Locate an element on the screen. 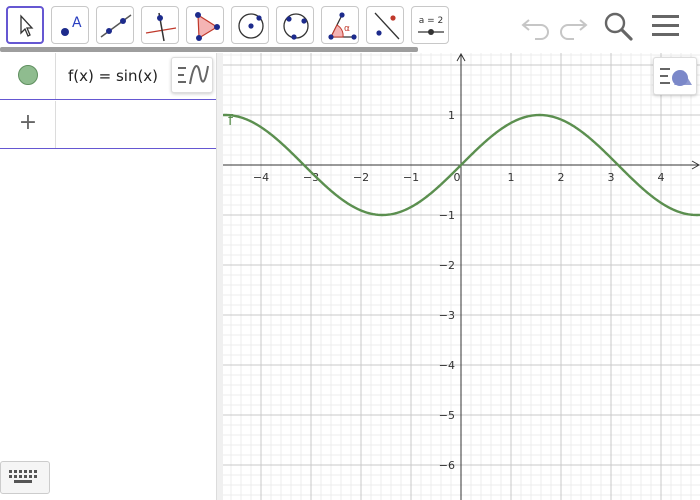 This screenshot has height=500, width=700. slider-icon: a = 2 is located at coordinates (431, 25).